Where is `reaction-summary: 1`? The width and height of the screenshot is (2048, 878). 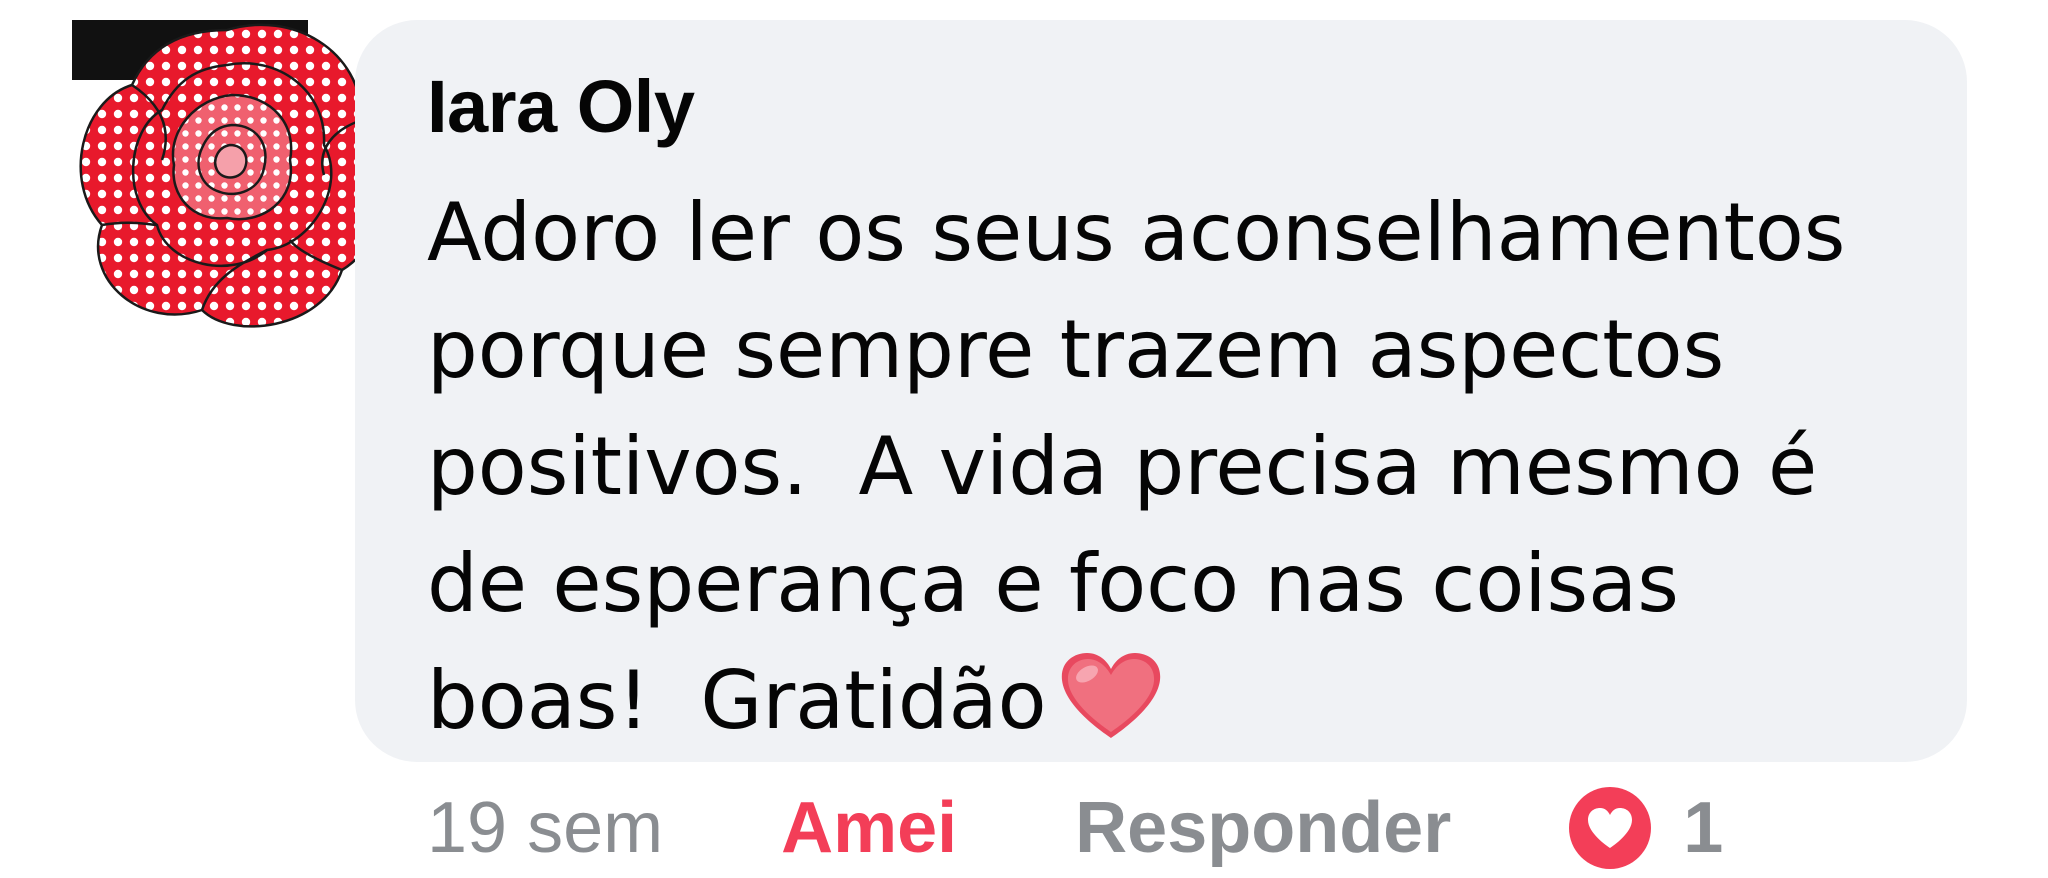 reaction-summary: 1 is located at coordinates (1646, 828).